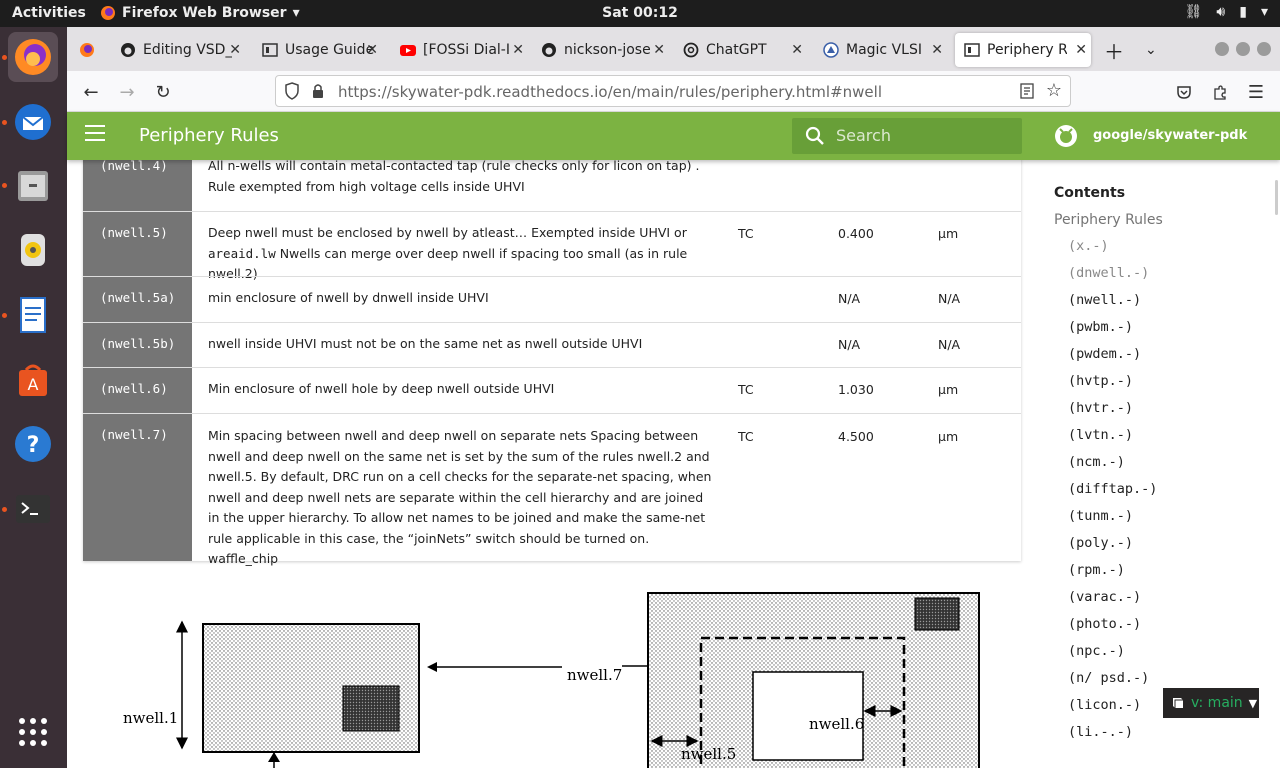 The image size is (1280, 768). Describe the element at coordinates (200, 13) in the screenshot. I see `app-menu: Firefox Web Browser ▾` at that location.